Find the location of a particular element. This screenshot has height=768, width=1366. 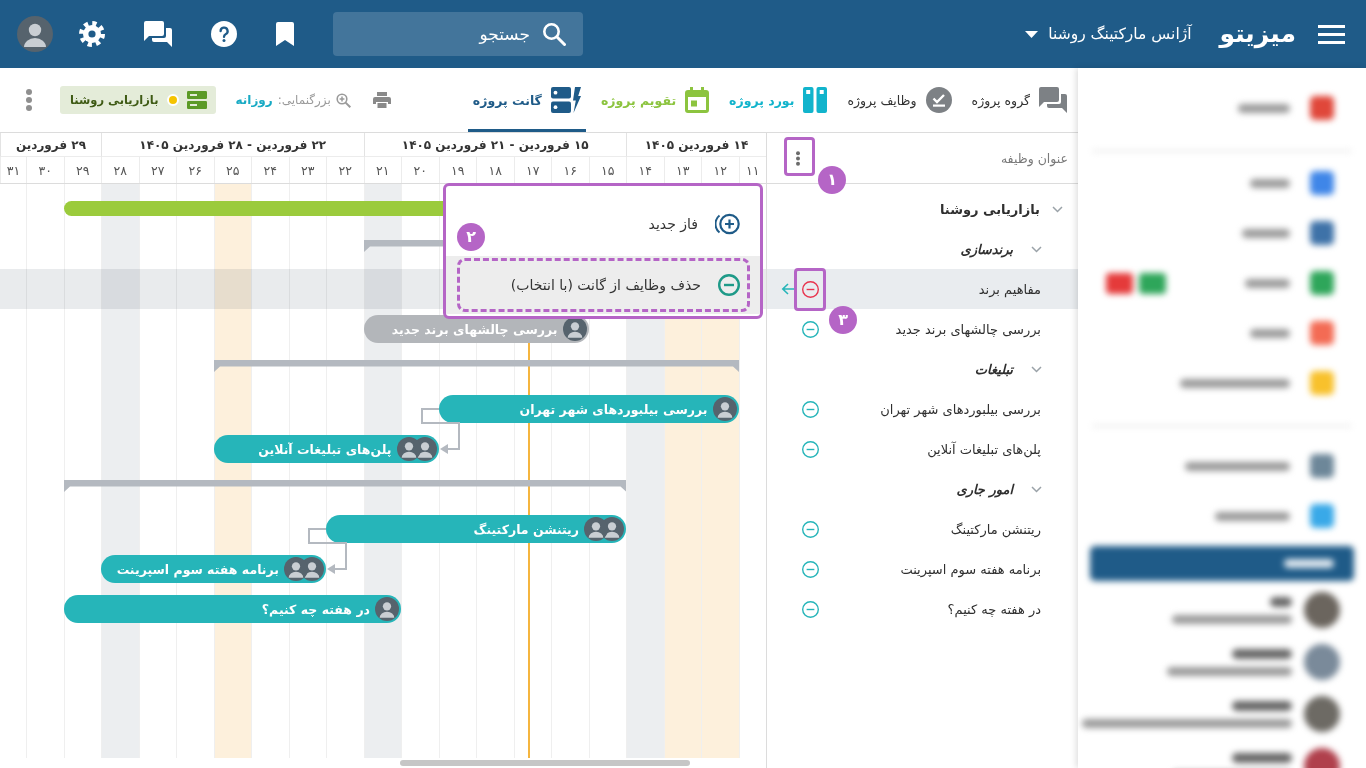

day-header-cell: ۲۷ is located at coordinates (157, 170).